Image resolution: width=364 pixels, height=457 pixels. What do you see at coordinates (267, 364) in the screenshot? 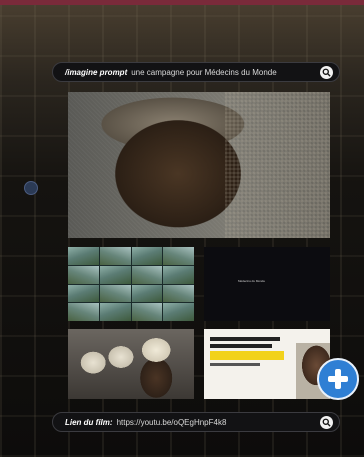
I see `document-preview-card` at bounding box center [267, 364].